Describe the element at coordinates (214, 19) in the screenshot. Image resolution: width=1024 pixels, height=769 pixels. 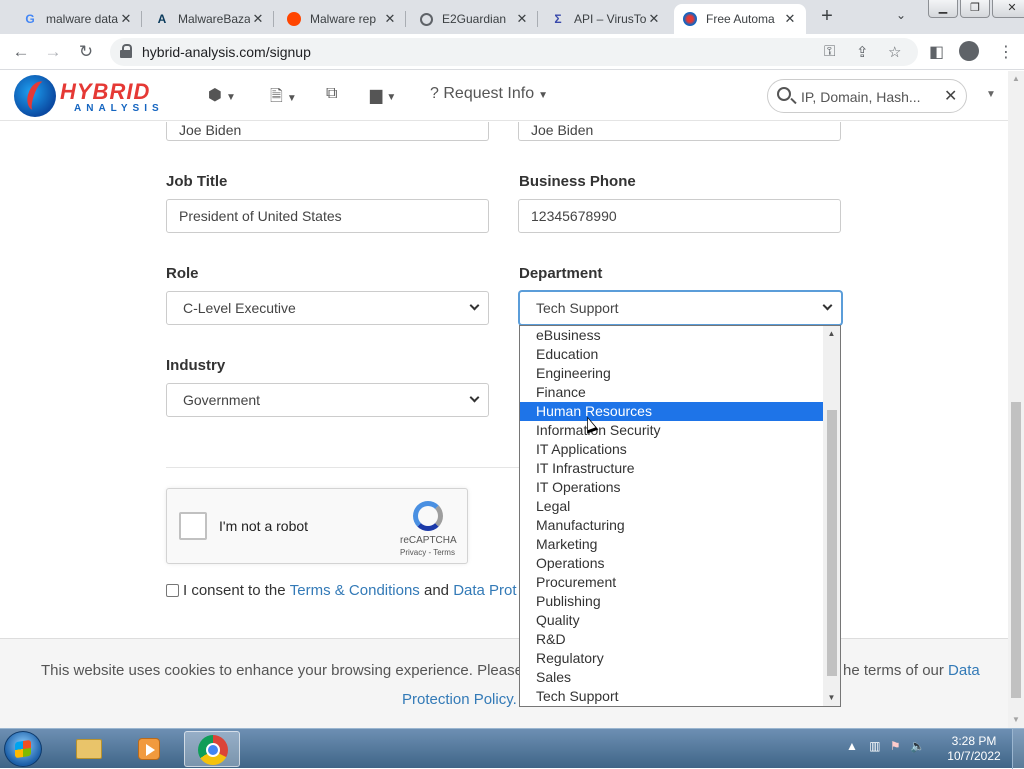
I see `tab-title: MalwareBaza` at that location.